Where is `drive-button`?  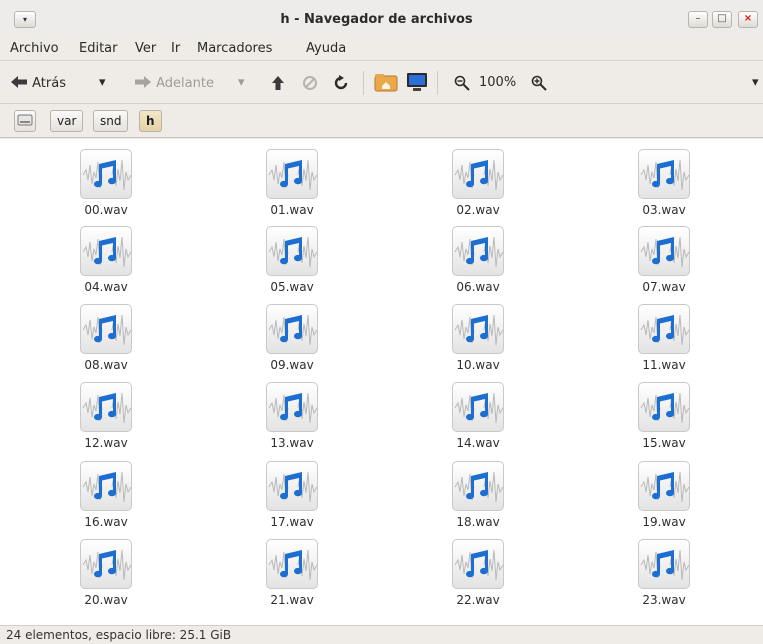
drive-button is located at coordinates (25, 121).